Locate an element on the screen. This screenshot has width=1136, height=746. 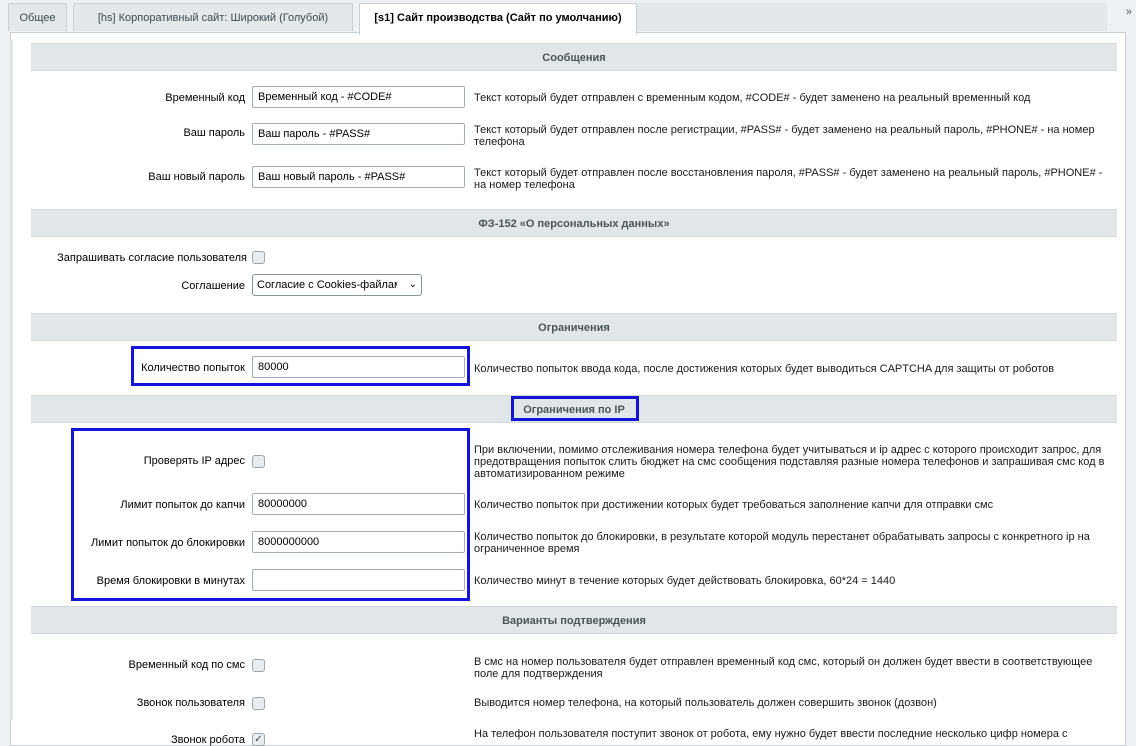
robot-call-label: Звонок робота is located at coordinates (208, 740).